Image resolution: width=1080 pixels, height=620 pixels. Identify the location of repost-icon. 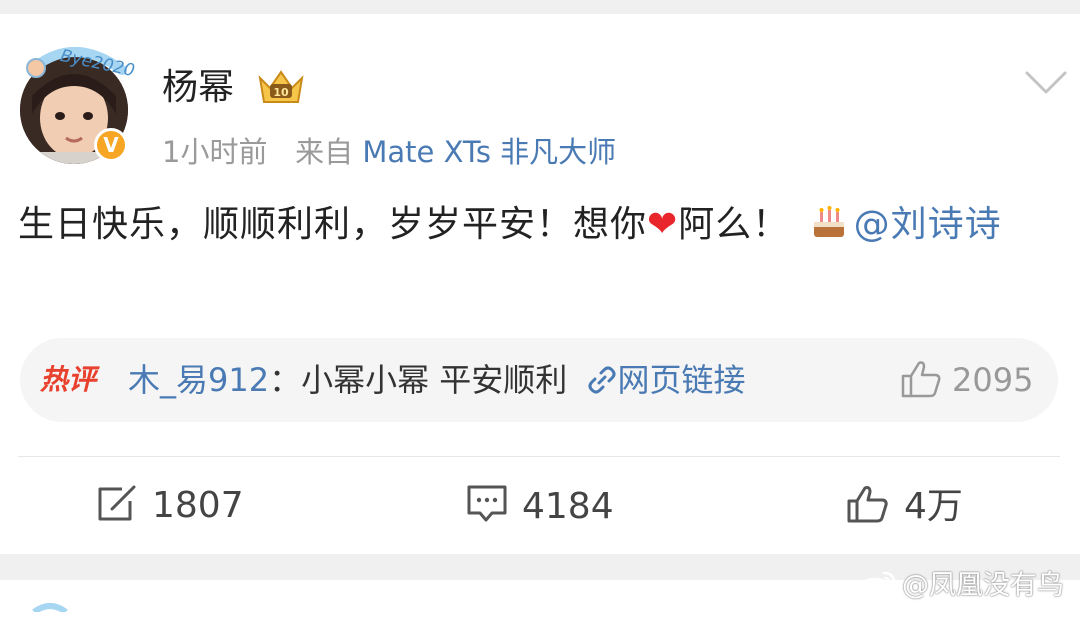
(117, 503).